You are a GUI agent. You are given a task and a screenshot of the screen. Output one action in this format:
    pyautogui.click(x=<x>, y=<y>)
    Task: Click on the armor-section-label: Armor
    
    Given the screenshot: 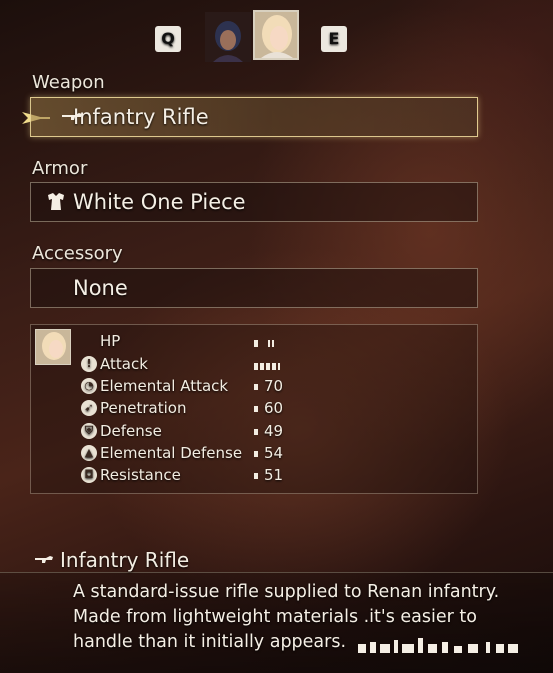 What is the action you would take?
    pyautogui.click(x=60, y=168)
    